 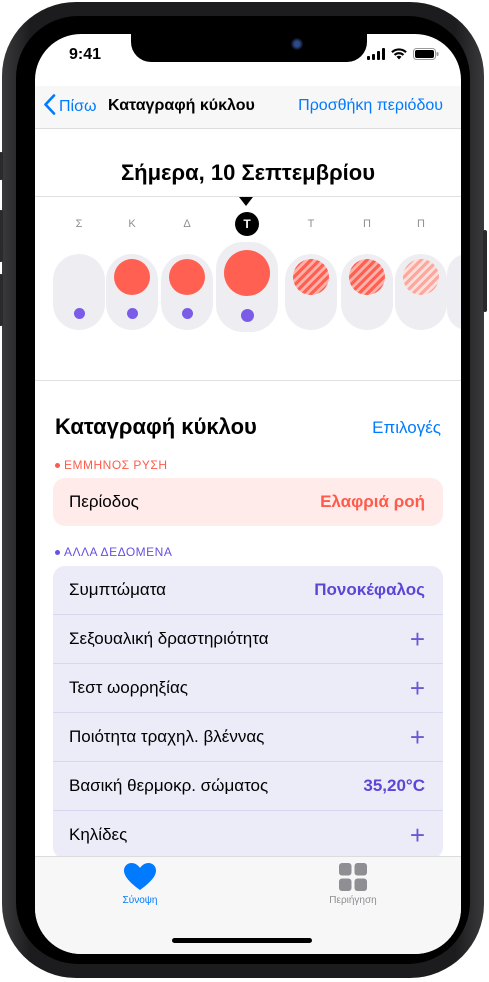 I want to click on menstruation-category-label: ΕΜΜΗΝΟΣ ΡΥΣΗ, so click(x=116, y=465).